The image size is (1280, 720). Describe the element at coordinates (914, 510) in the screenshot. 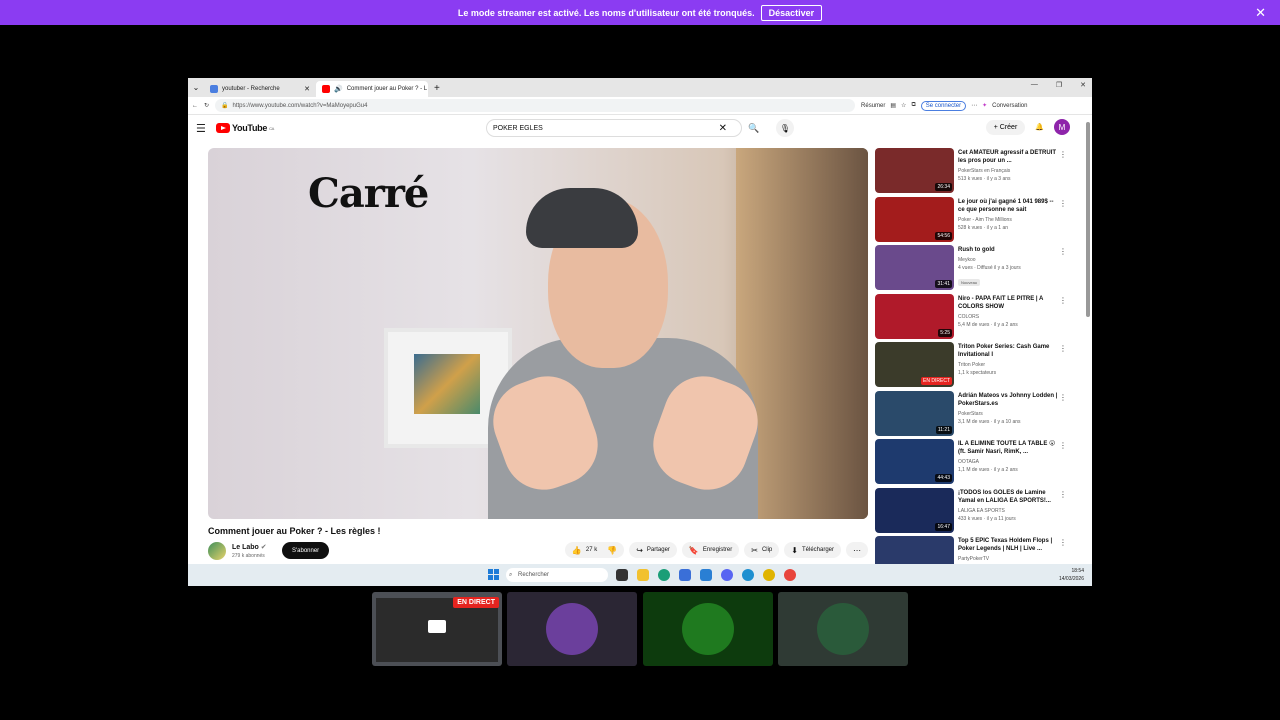

I see `video-thumbnail: 16:47` at that location.